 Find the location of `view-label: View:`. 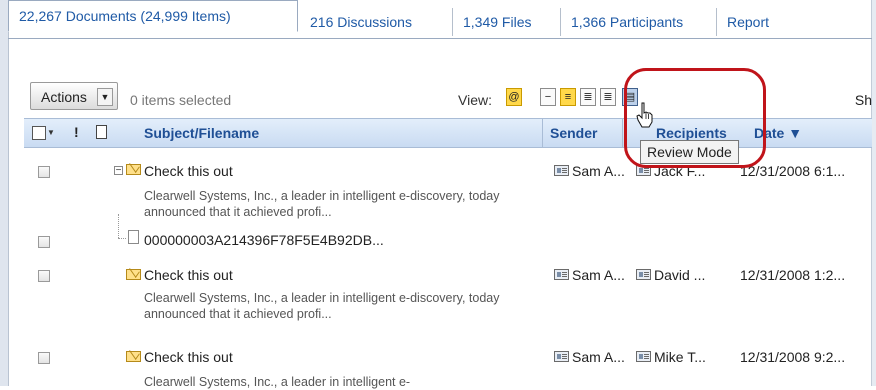

view-label: View: is located at coordinates (475, 100).